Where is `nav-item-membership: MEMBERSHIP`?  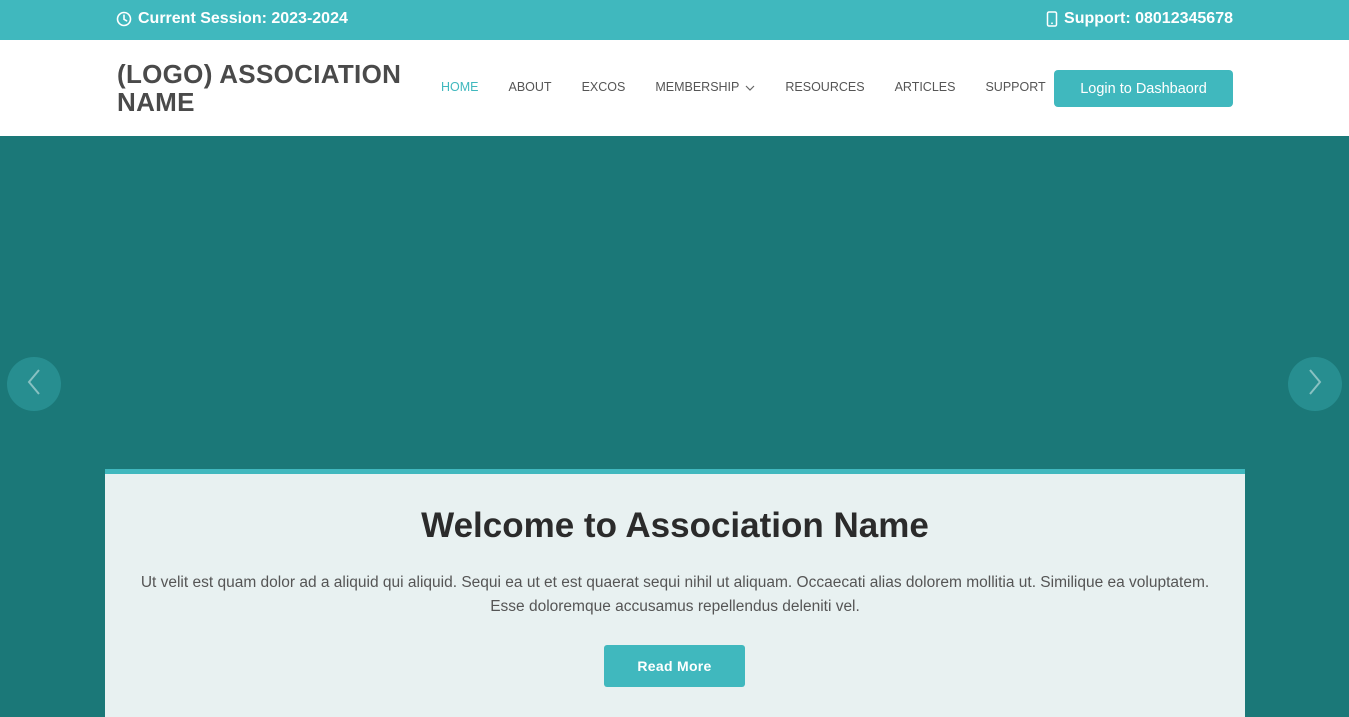 nav-item-membership: MEMBERSHIP is located at coordinates (705, 87).